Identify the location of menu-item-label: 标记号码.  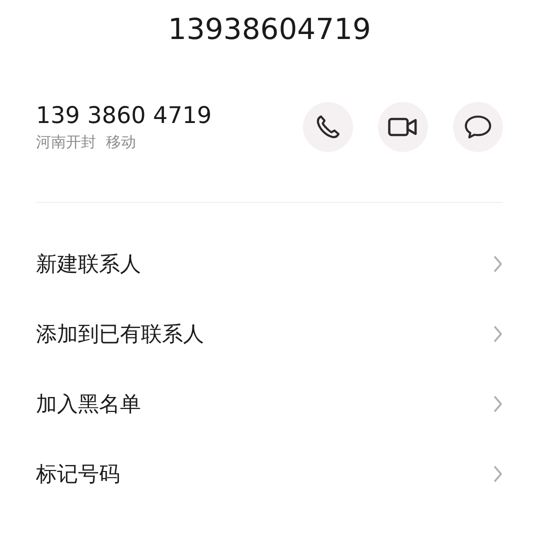
(78, 474).